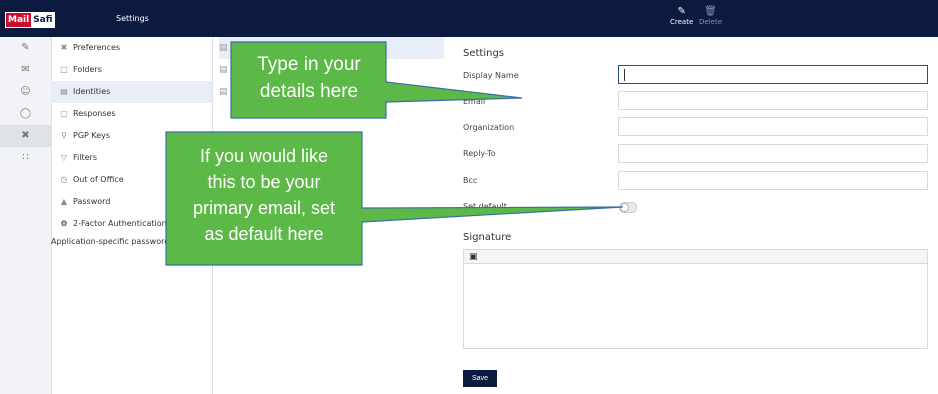 The width and height of the screenshot is (938, 394). What do you see at coordinates (309, 64) in the screenshot?
I see `callout-line: Type in your` at bounding box center [309, 64].